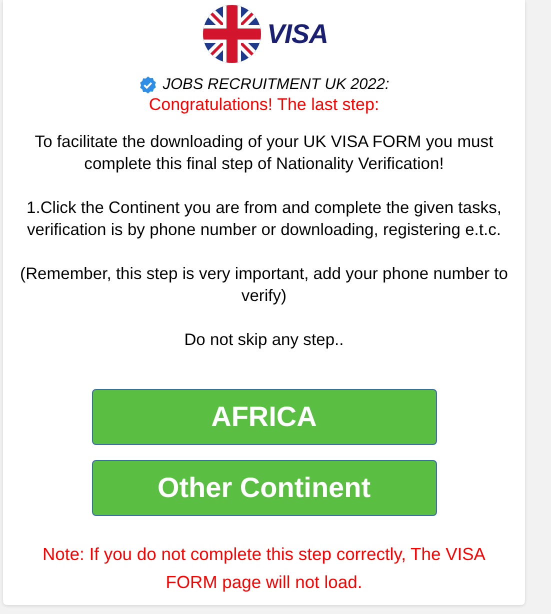  I want to click on paragraph: To facilitate the downloading of your UK VISA FORM you must complete this final step of Nationality Verification!, so click(264, 153).